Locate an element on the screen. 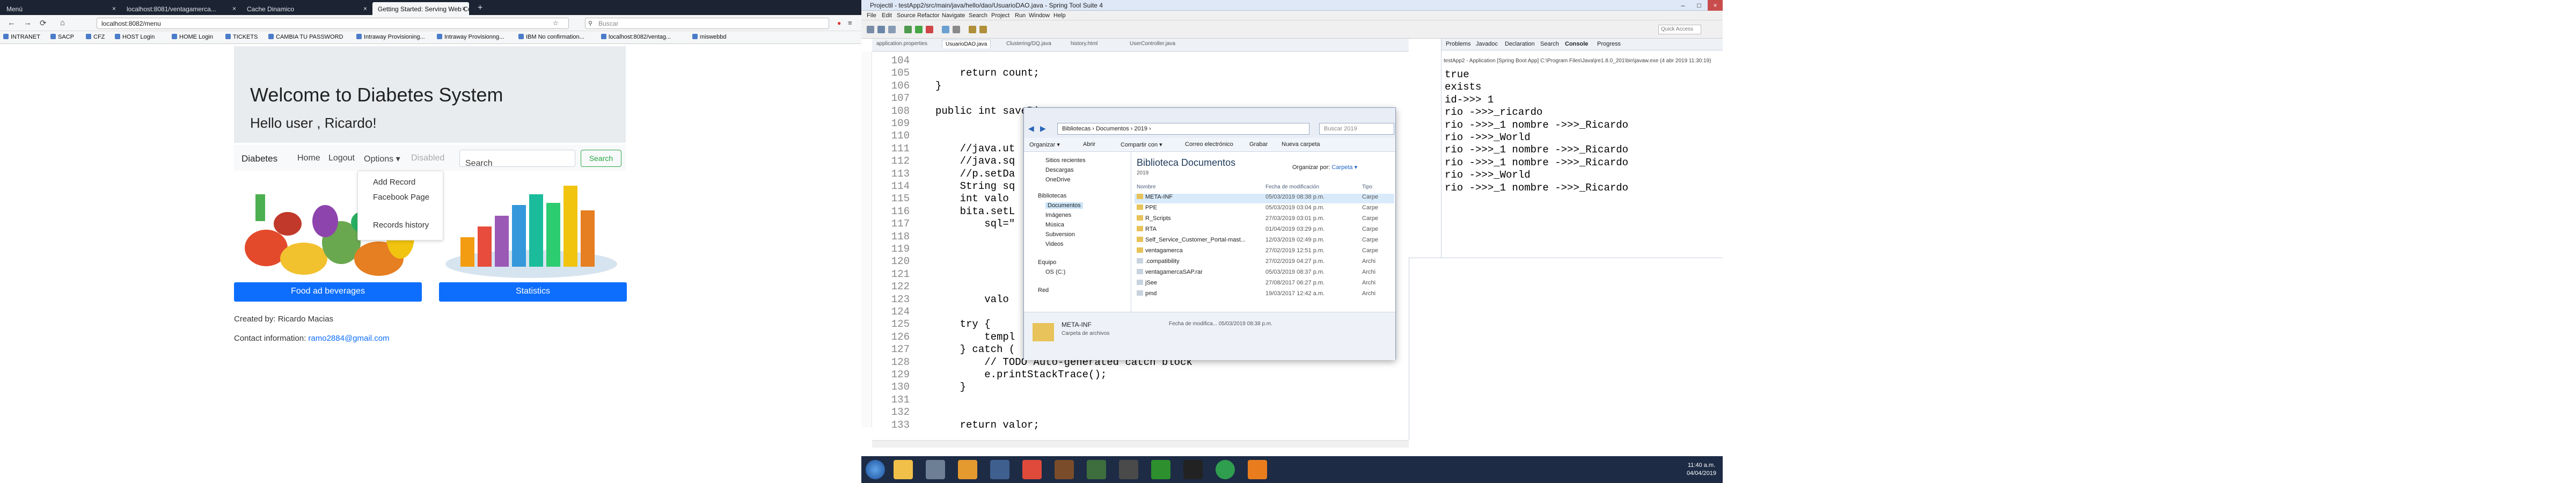  maximize-icon: □ is located at coordinates (1699, 5).